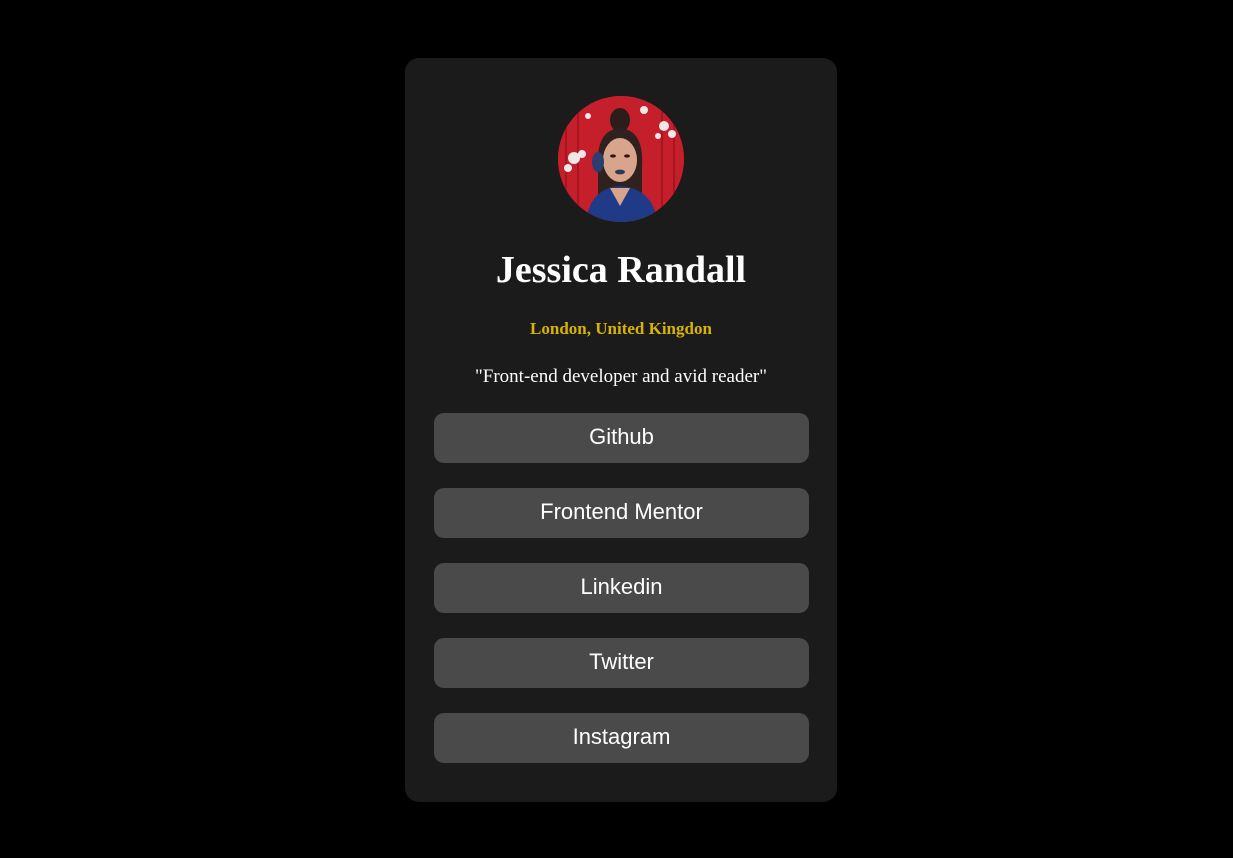 The image size is (1233, 858). Describe the element at coordinates (621, 663) in the screenshot. I see `twitter-link-button: Twitter` at that location.